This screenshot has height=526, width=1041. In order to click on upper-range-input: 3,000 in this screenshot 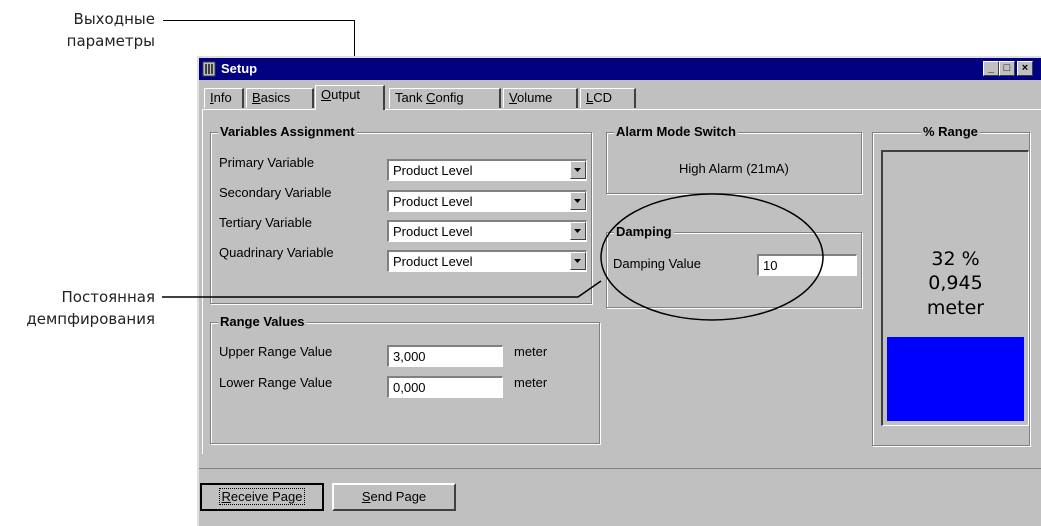, I will do `click(445, 356)`.